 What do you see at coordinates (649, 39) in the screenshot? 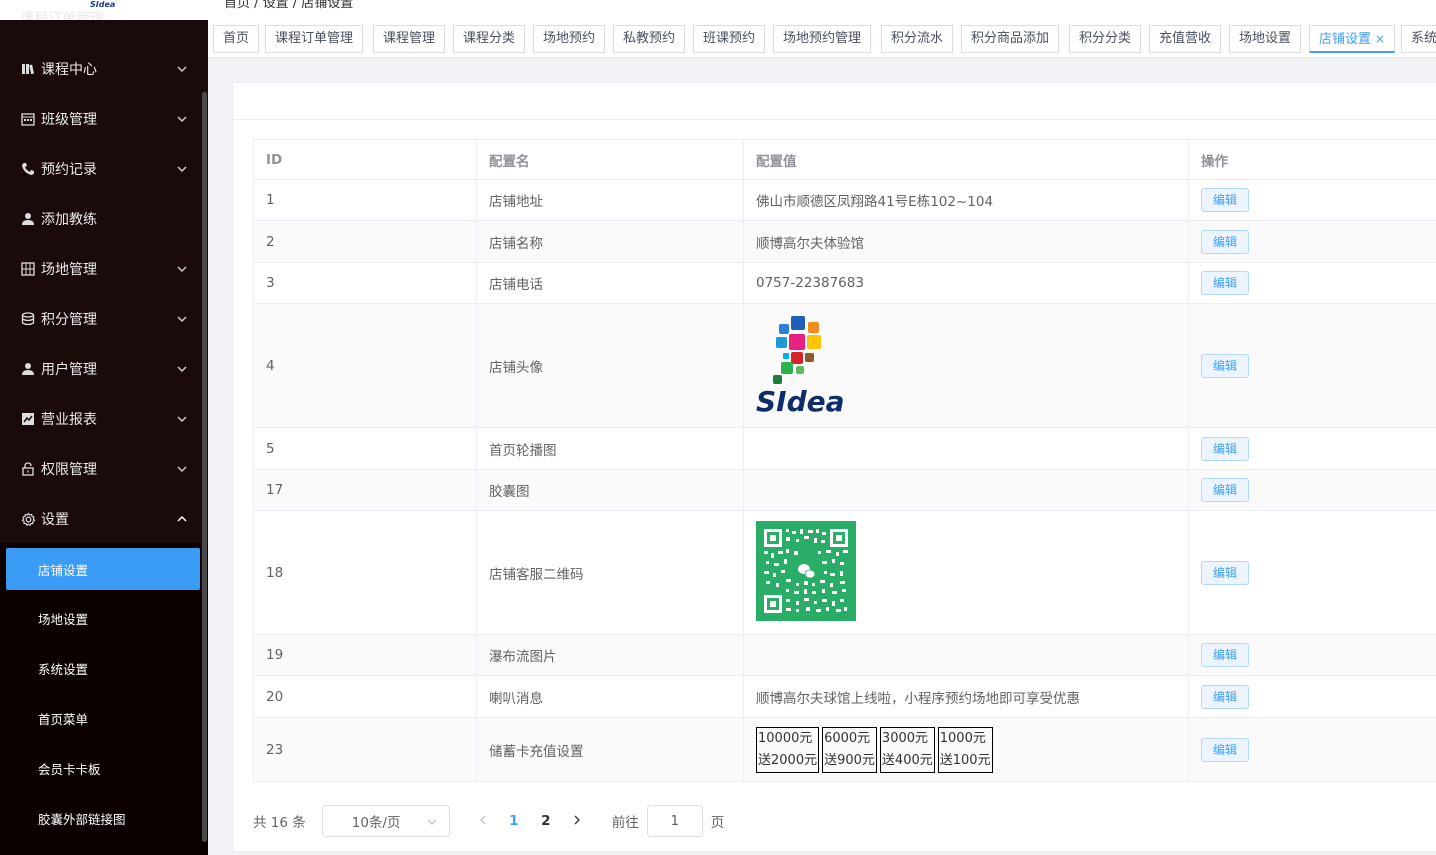
I see `tab-private-booking: 私教预约` at bounding box center [649, 39].